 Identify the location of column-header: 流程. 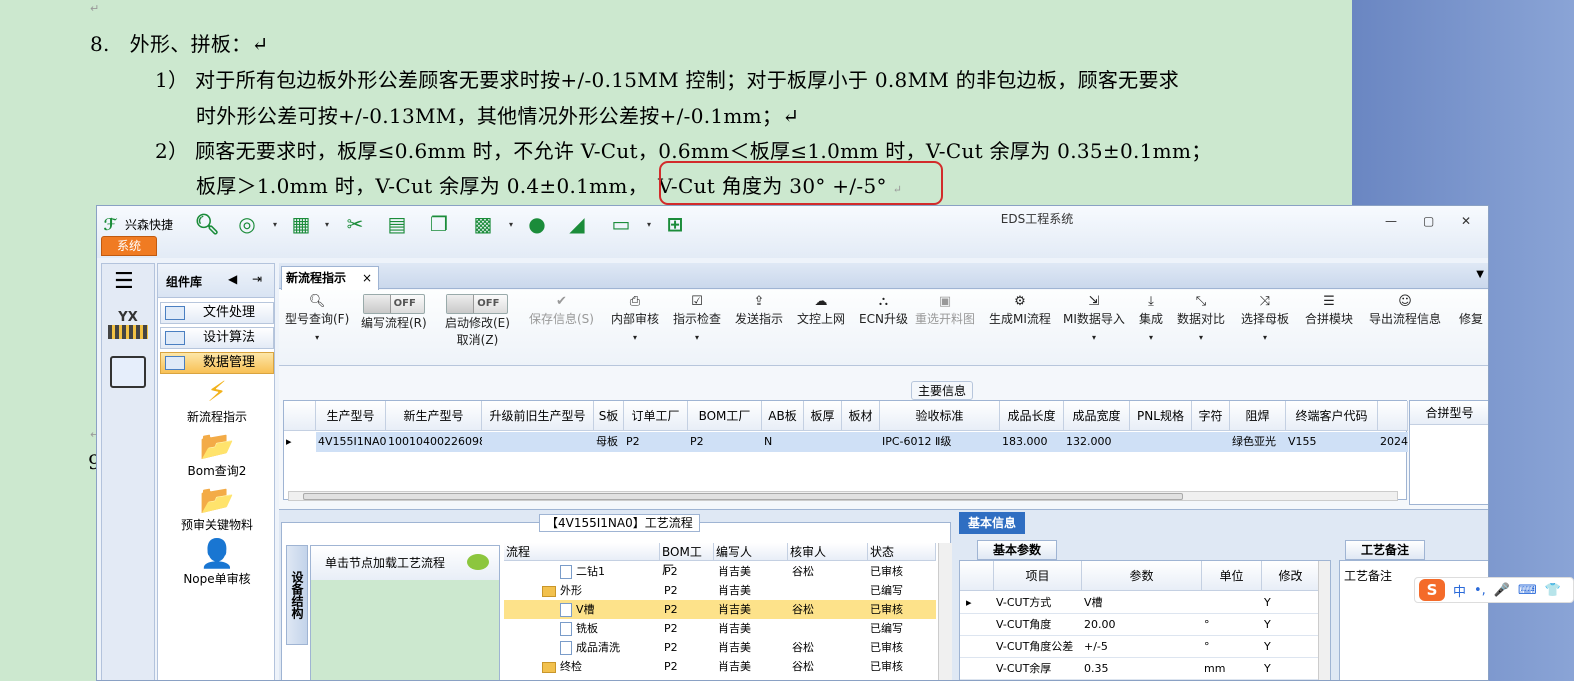
(582, 552).